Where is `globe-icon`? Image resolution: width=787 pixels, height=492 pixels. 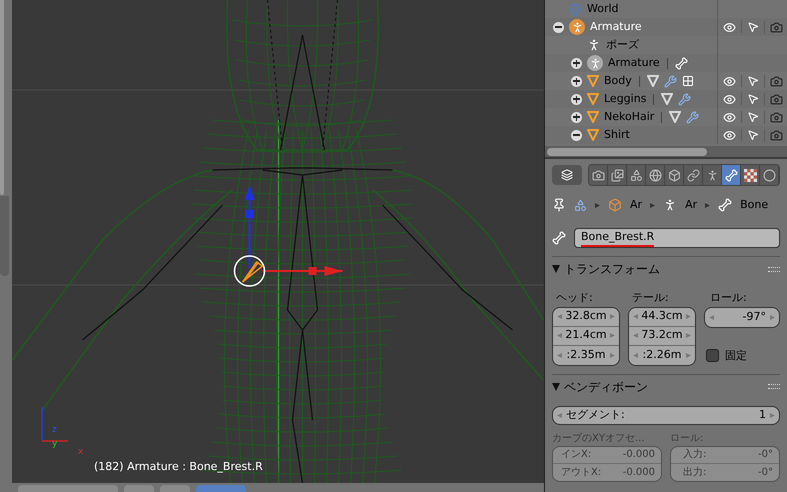 globe-icon is located at coordinates (655, 175).